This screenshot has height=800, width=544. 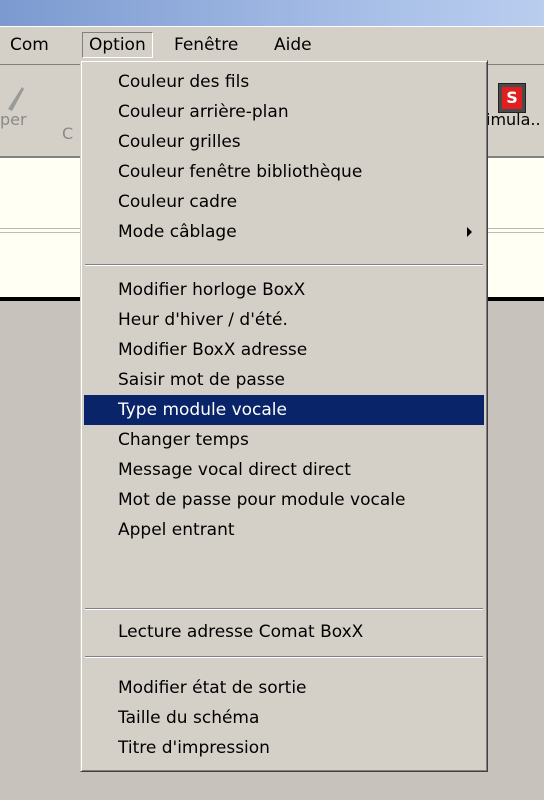 What do you see at coordinates (68, 133) in the screenshot?
I see `toolbar-left-label-2: C` at bounding box center [68, 133].